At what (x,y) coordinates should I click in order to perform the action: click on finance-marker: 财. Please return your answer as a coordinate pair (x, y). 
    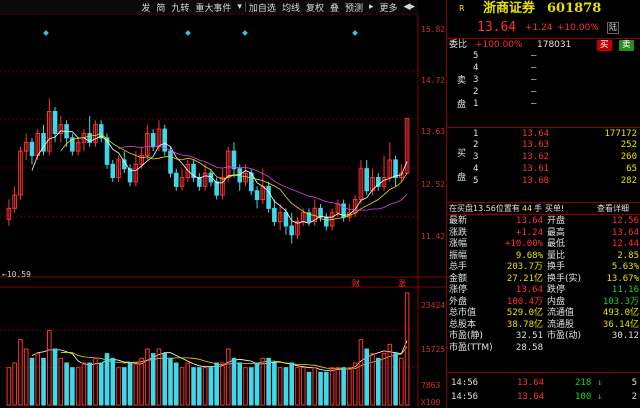
    Looking at the image, I should click on (356, 283).